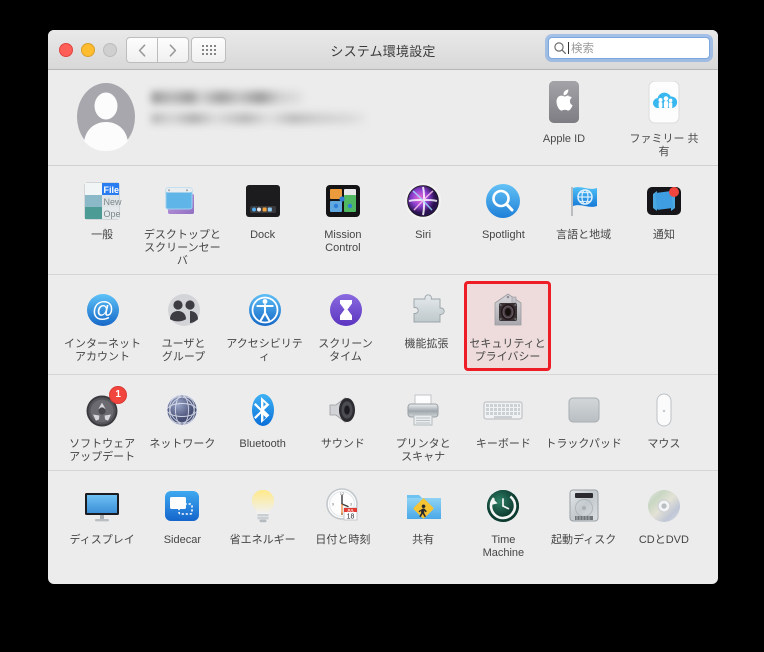 Image resolution: width=764 pixels, height=652 pixels. I want to click on pane-dock: Dock, so click(263, 221).